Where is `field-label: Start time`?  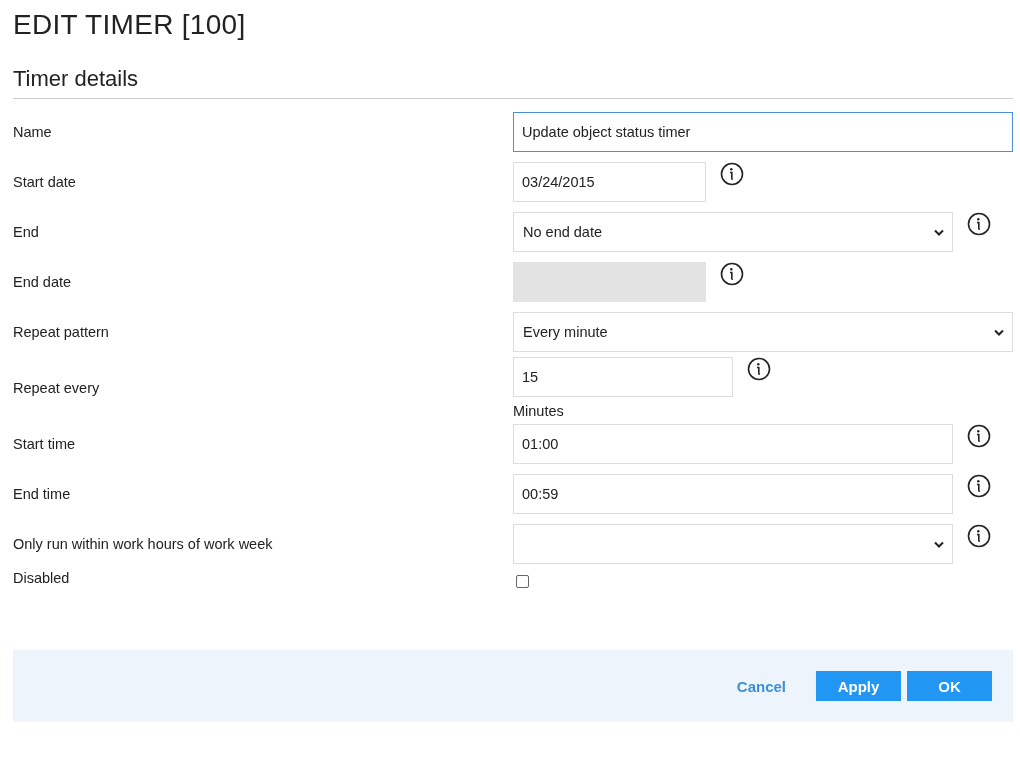
field-label: Start time is located at coordinates (45, 444).